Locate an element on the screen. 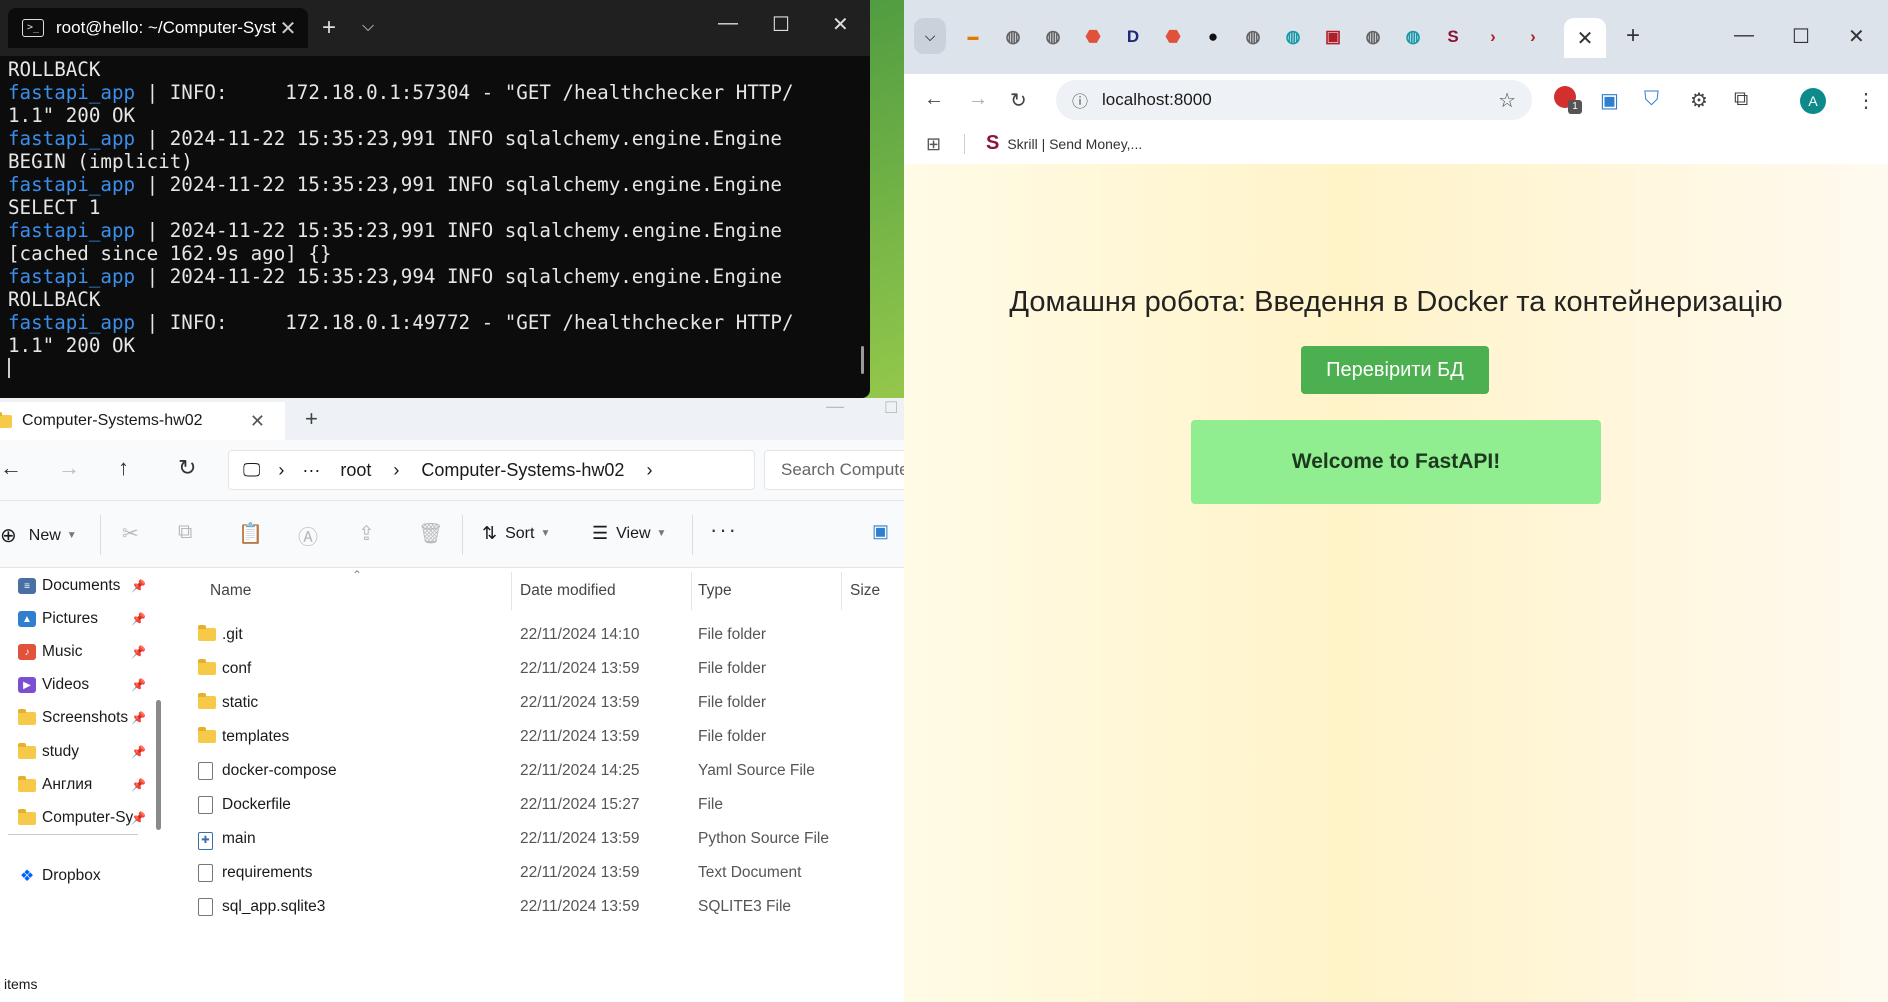 This screenshot has width=1888, height=1002. sidebar-item: Англия 📌 is located at coordinates (82, 785).